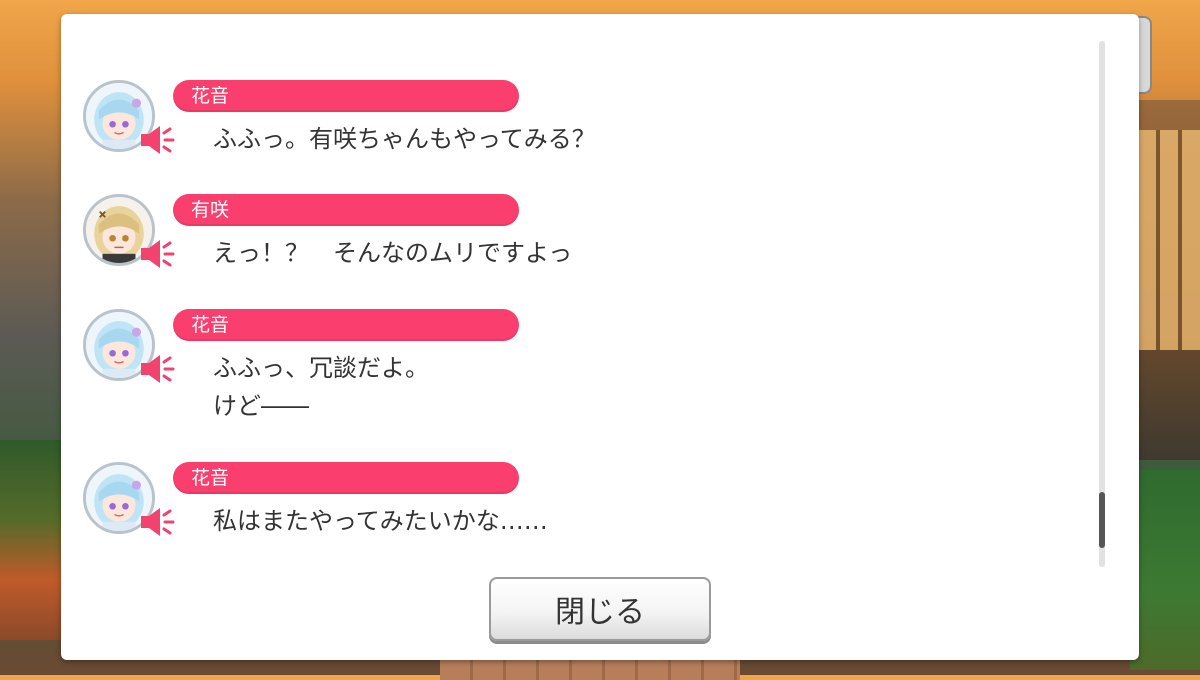 The height and width of the screenshot is (680, 1200). I want to click on close-button: 閉じる, so click(600, 609).